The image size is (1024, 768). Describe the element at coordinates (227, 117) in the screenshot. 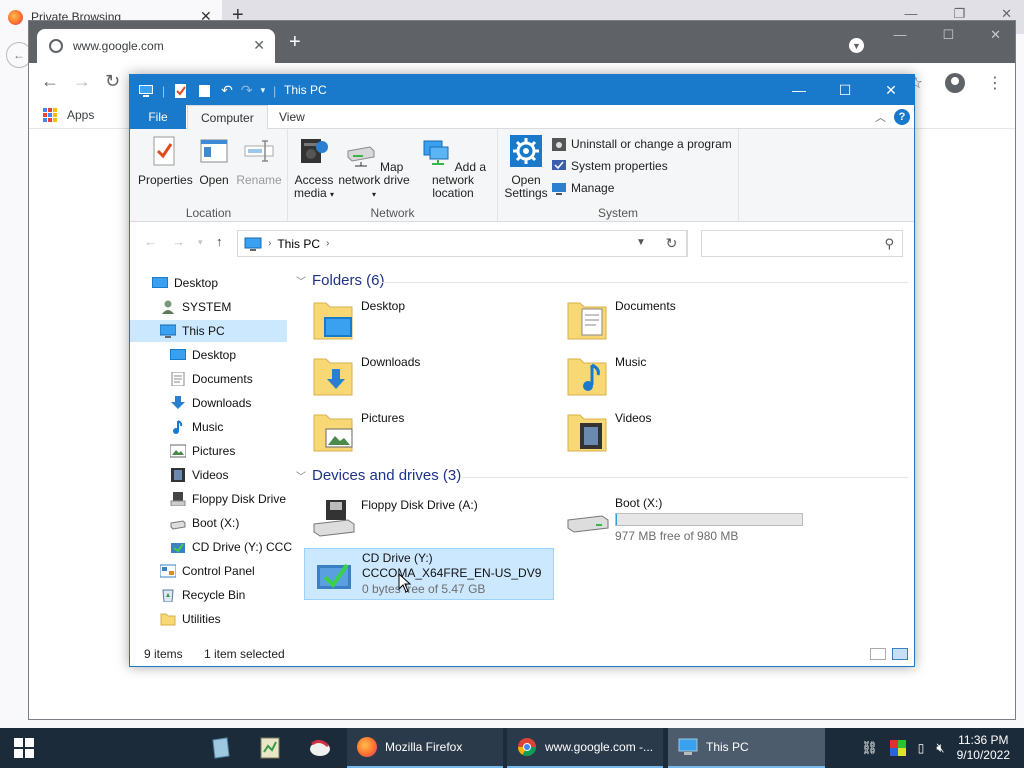

I see `tab-computer: Computer` at that location.